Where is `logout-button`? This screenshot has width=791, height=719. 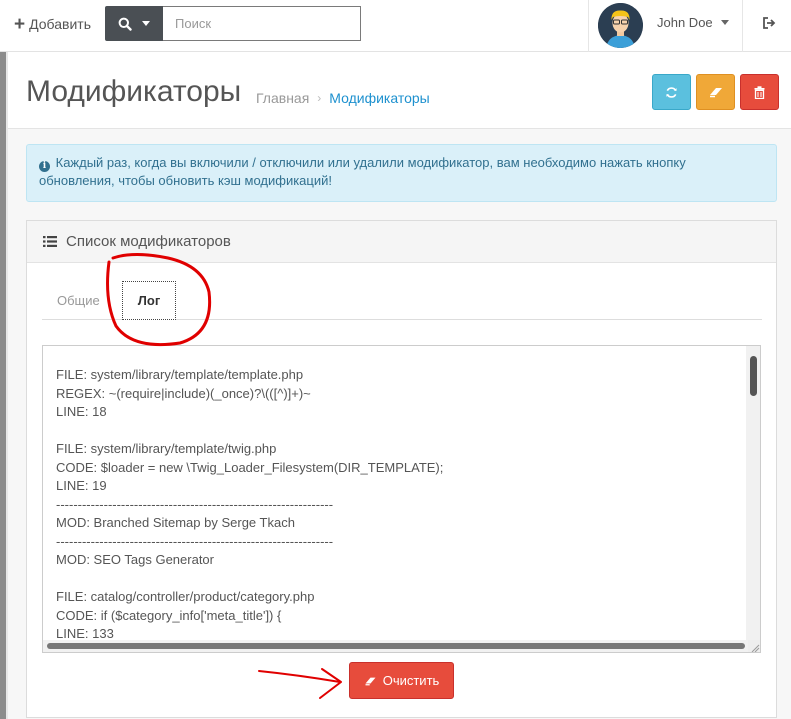
logout-button is located at coordinates (769, 25).